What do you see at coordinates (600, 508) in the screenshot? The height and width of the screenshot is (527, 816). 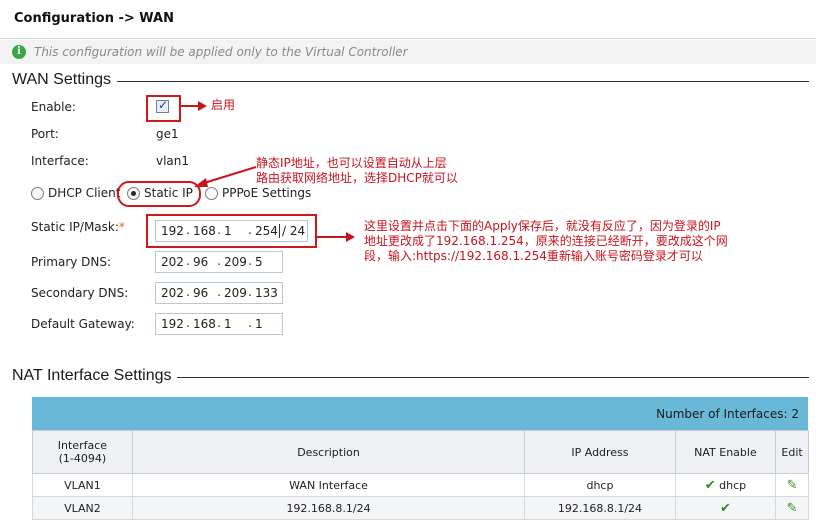 I see `row-ip-address: 192.168.8.1/24` at bounding box center [600, 508].